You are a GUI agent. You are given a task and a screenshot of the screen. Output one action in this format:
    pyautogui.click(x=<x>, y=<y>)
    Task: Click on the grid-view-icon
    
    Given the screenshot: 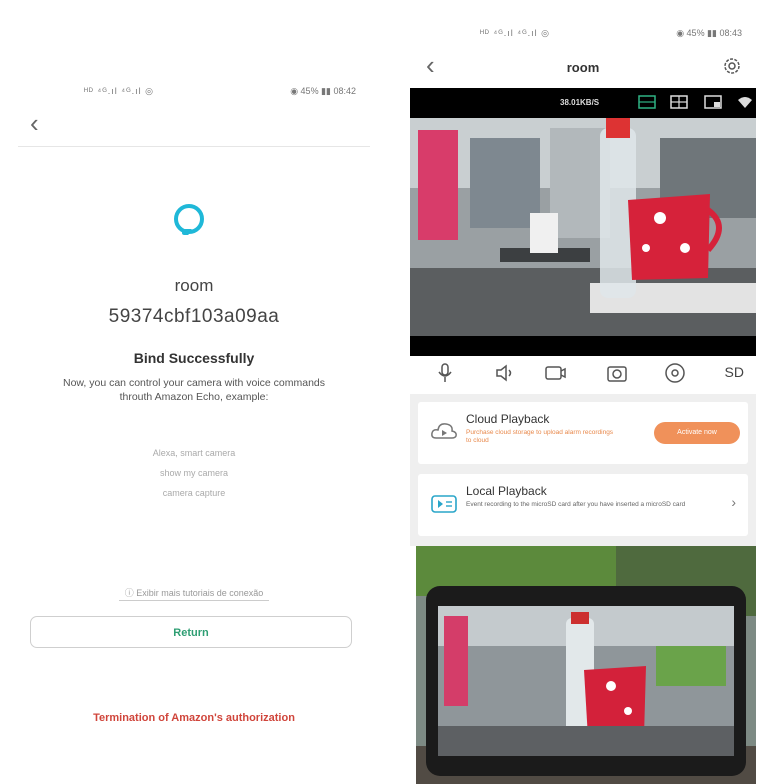 What is the action you would take?
    pyautogui.click(x=679, y=102)
    